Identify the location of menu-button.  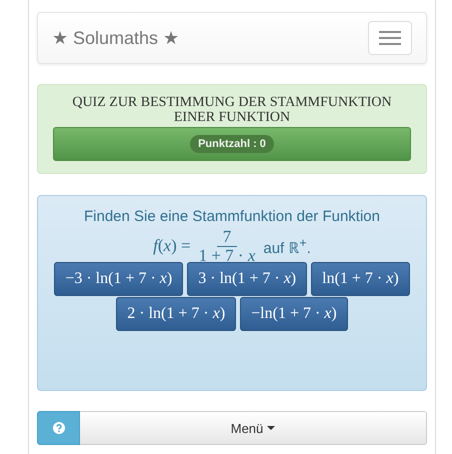
(390, 38).